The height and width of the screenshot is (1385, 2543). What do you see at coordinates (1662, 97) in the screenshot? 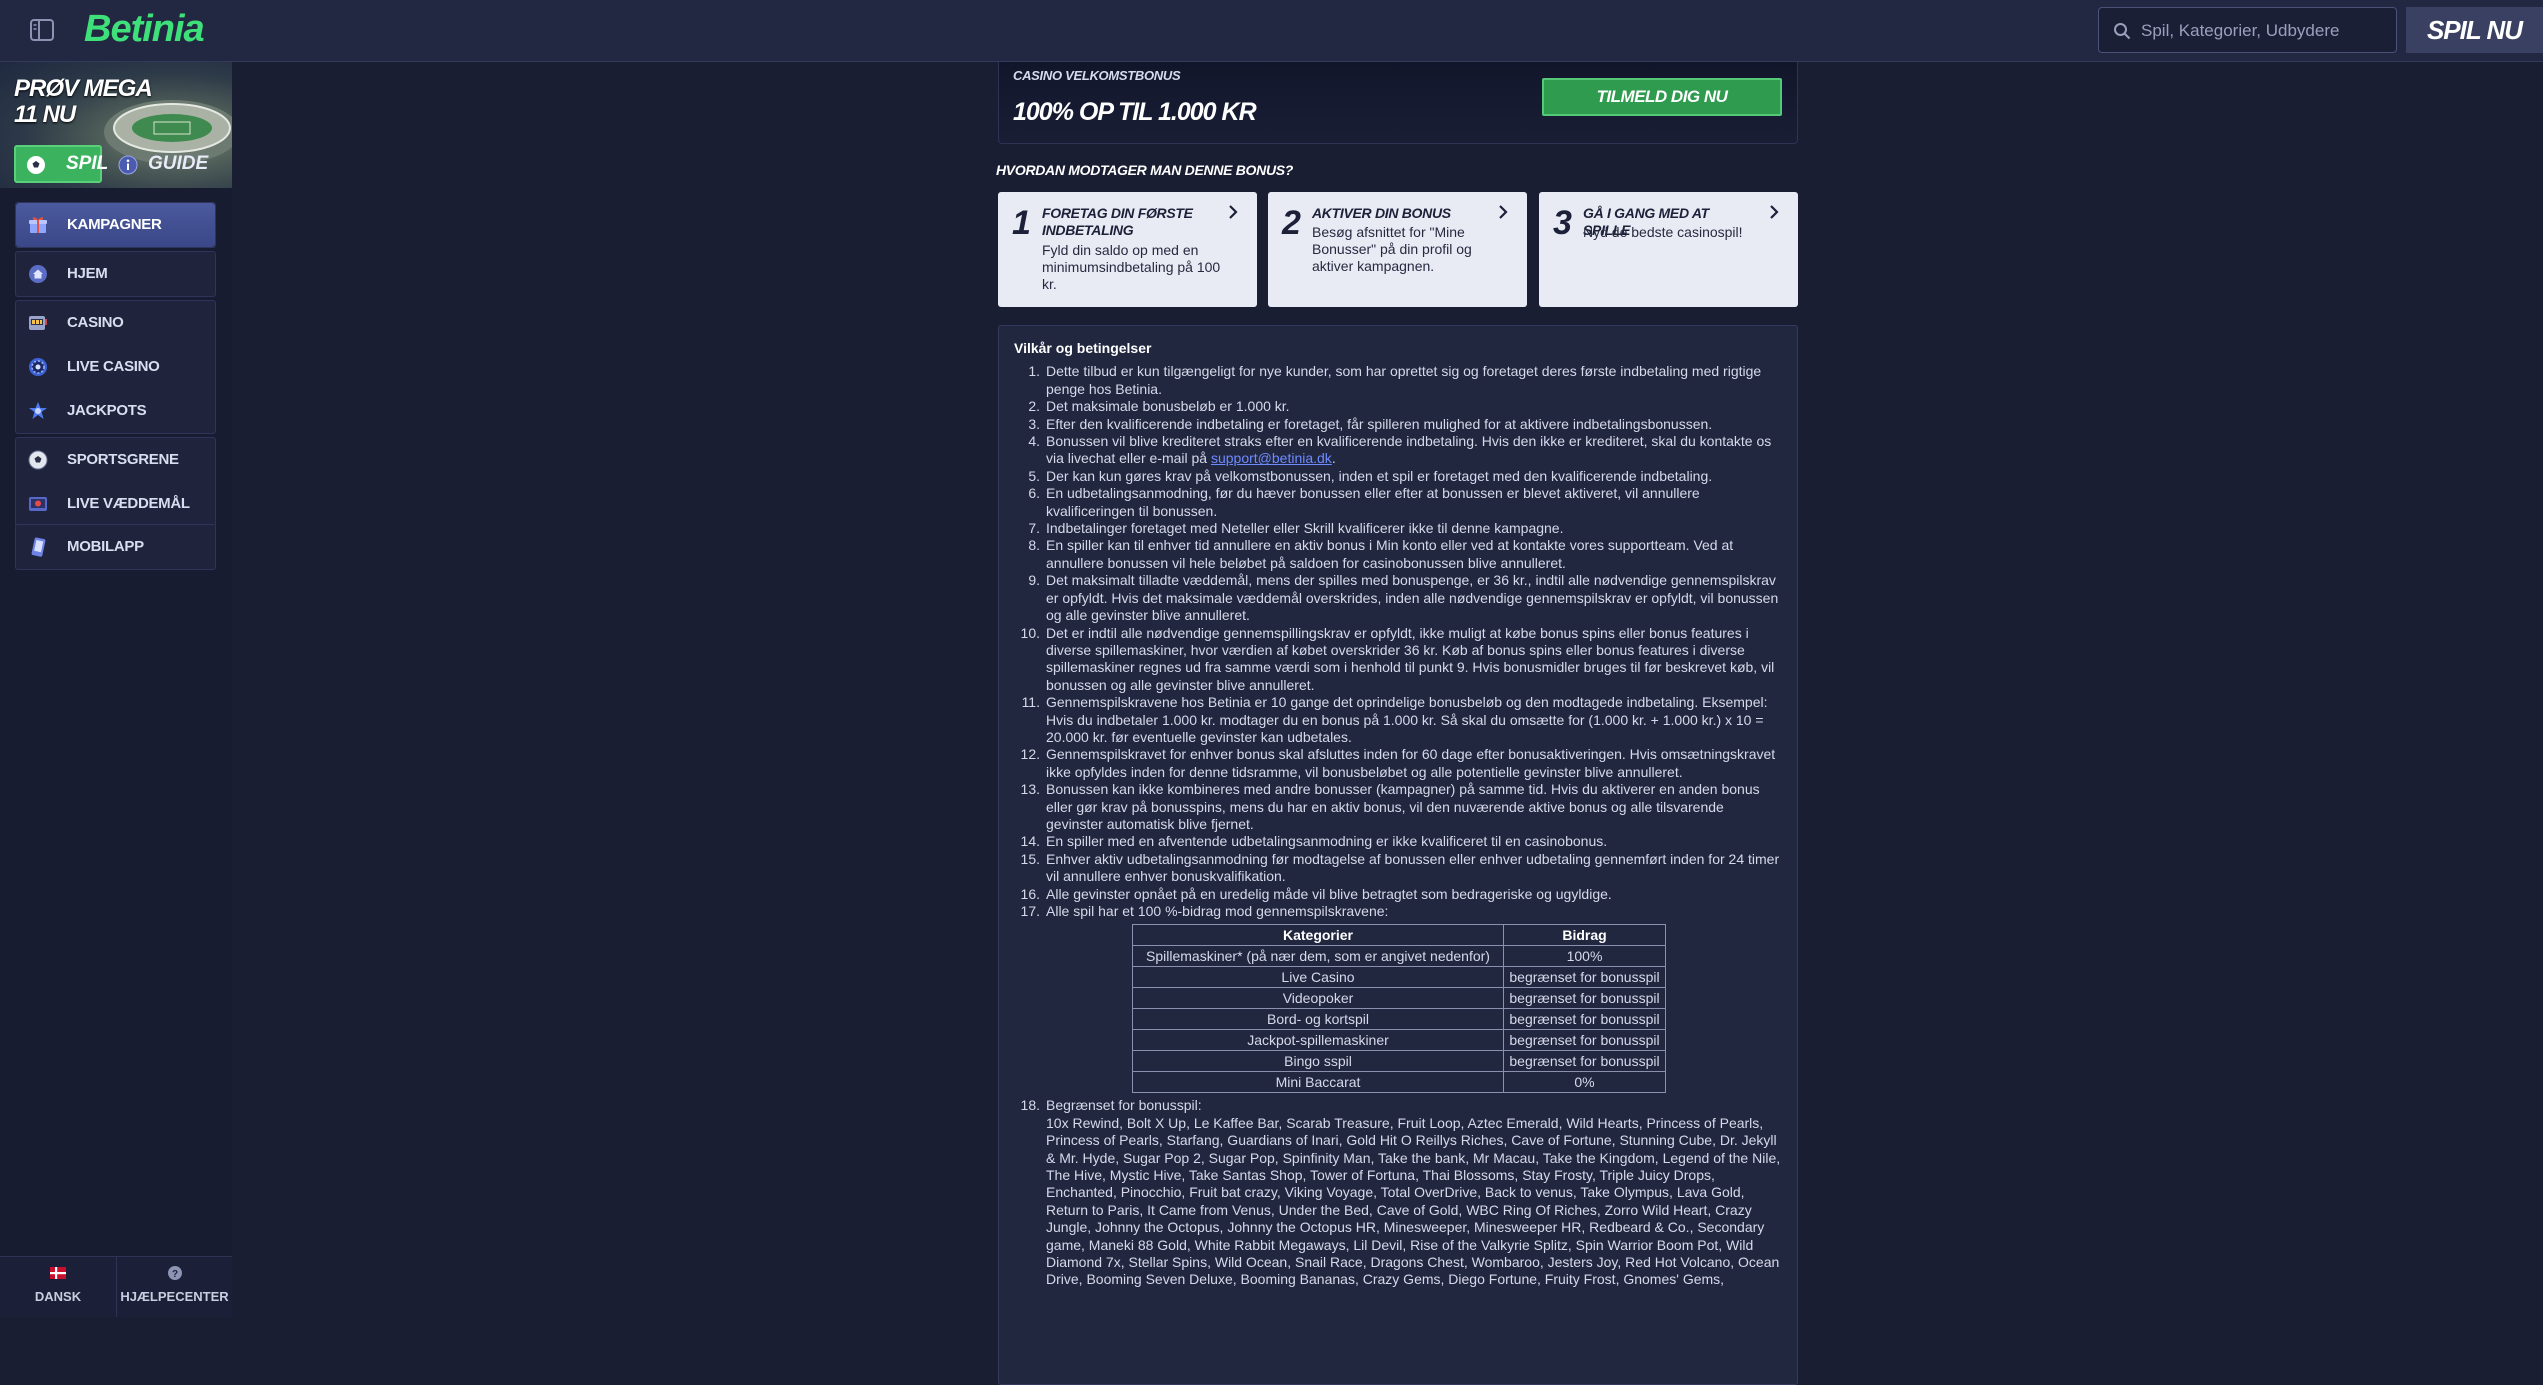
I see `signup-button: TILMELD DIG NU` at bounding box center [1662, 97].